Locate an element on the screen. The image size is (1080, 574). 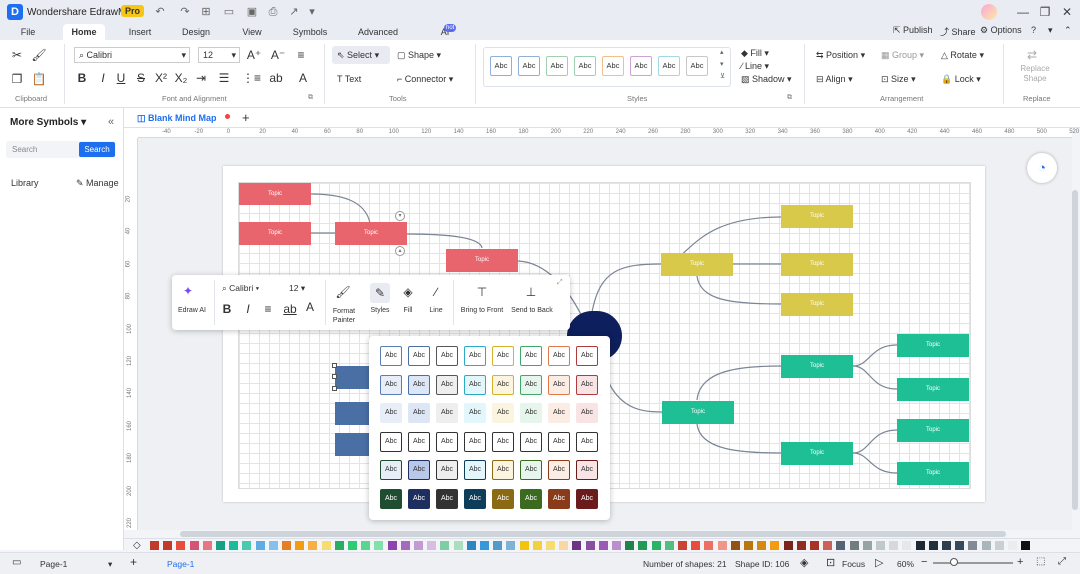
horizontal-scrollbar is located at coordinates (593, 534).